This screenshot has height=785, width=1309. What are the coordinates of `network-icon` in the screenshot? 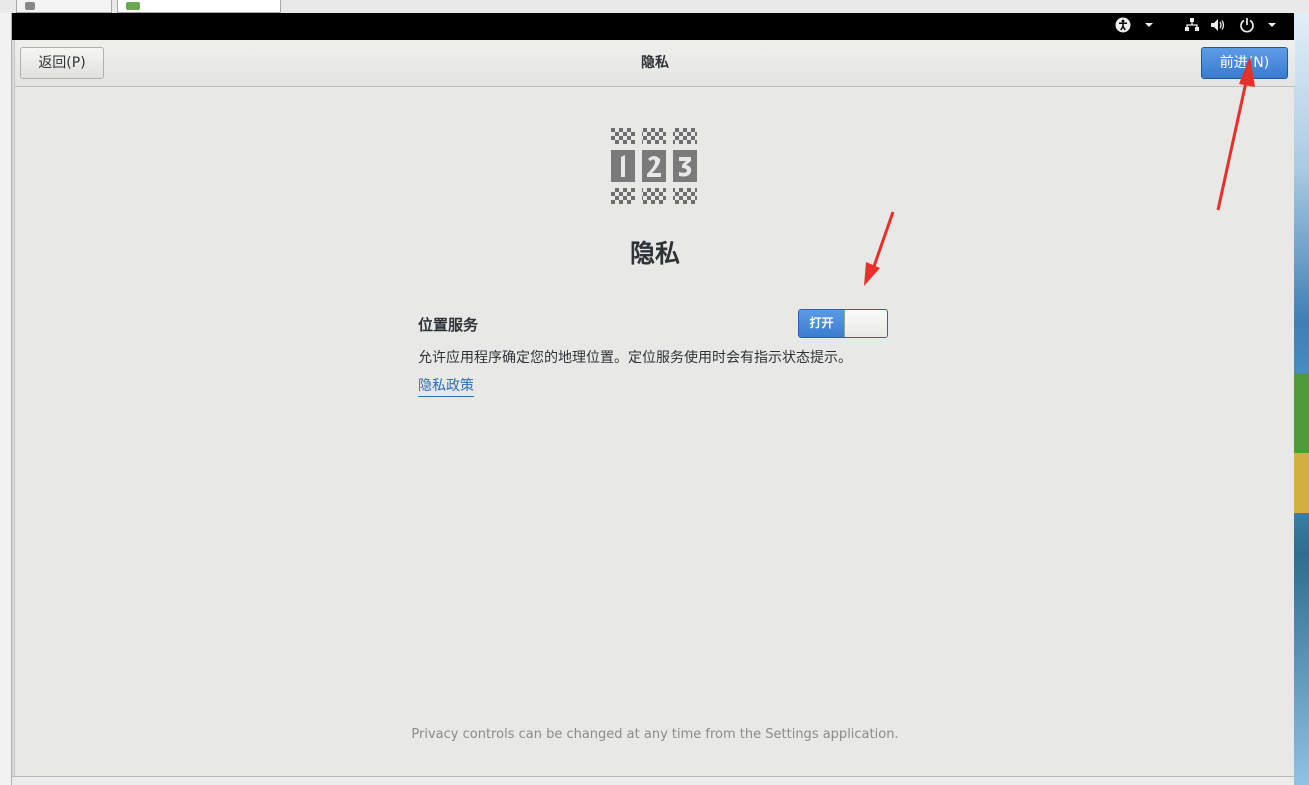 It's located at (1192, 28).